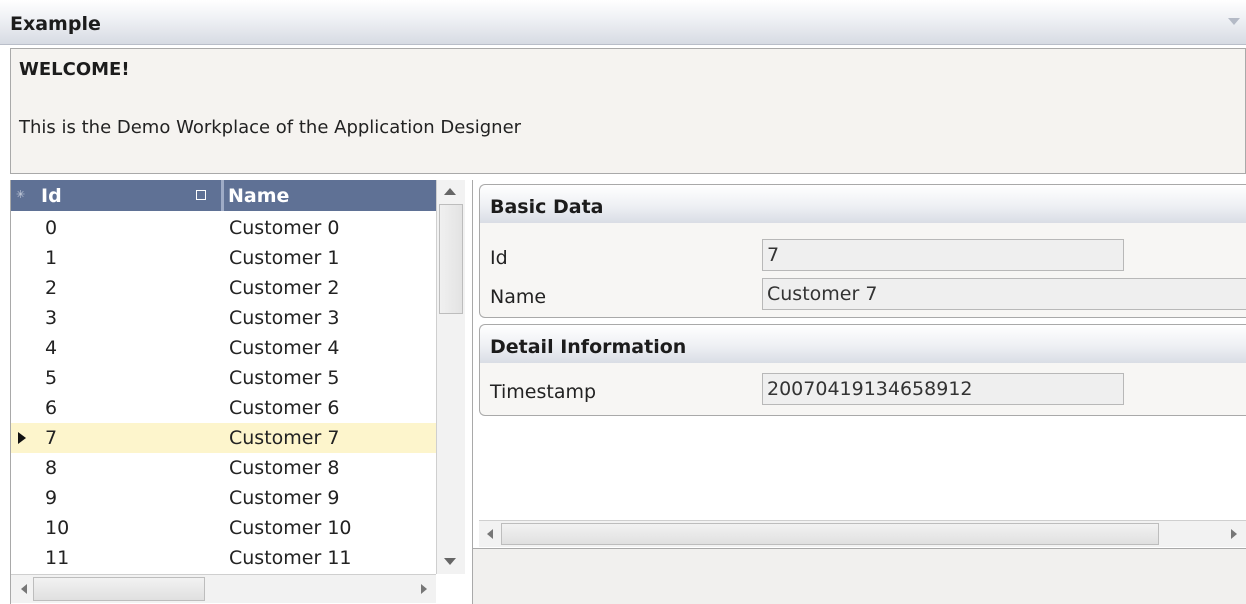 This screenshot has height=604, width=1246. I want to click on basic-data-title: Basic Data, so click(547, 207).